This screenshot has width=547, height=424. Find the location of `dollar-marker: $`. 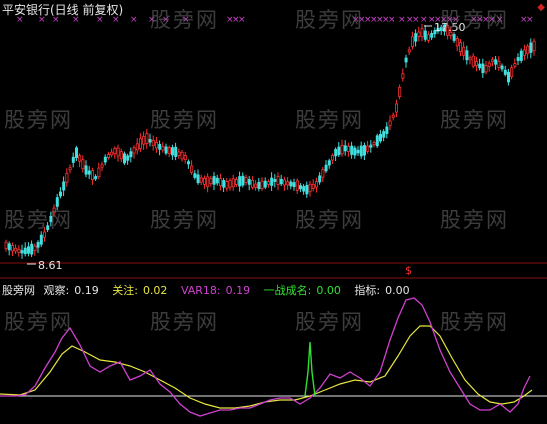

dollar-marker: $ is located at coordinates (408, 270).